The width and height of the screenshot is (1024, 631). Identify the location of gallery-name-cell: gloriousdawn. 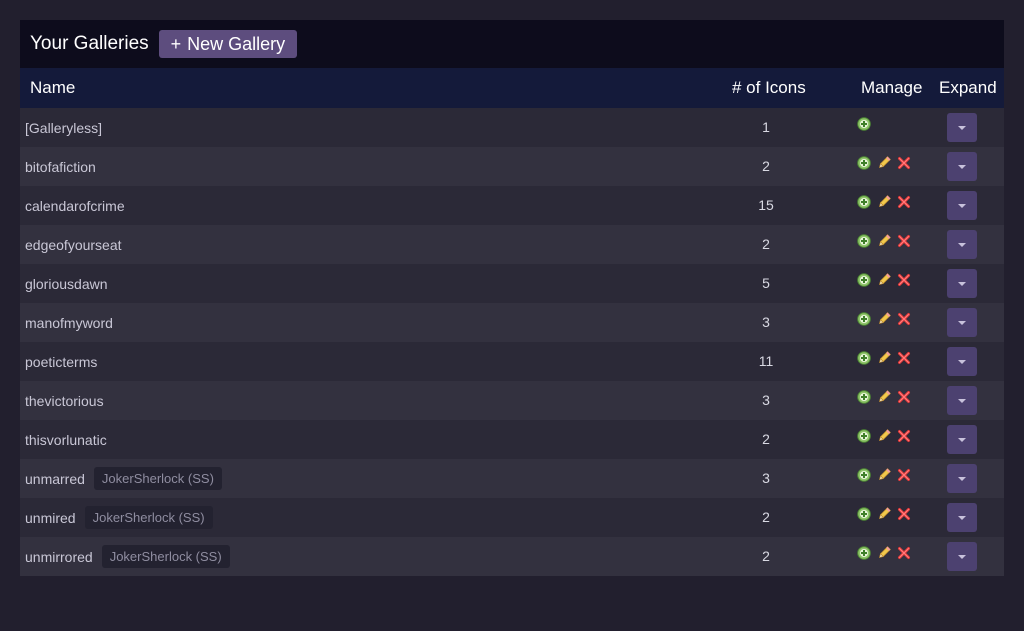
(66, 283).